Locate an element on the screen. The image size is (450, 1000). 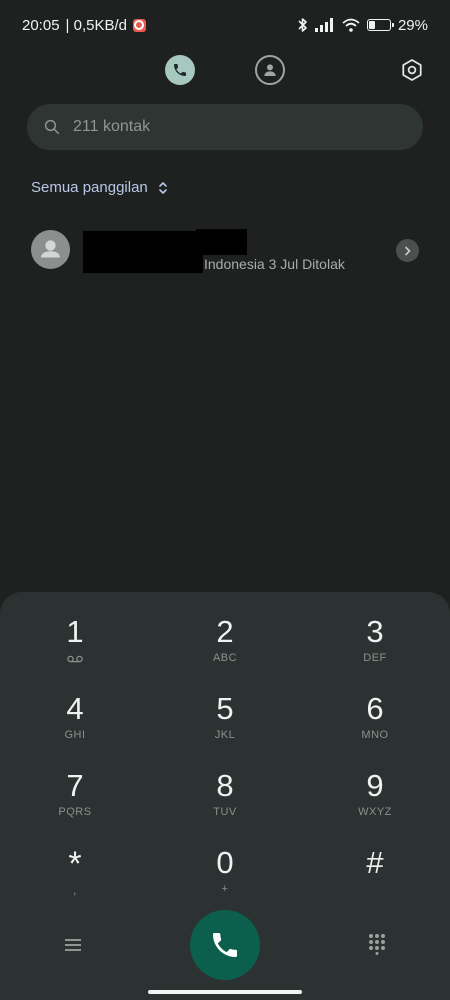
menu-button is located at coordinates (73, 945).